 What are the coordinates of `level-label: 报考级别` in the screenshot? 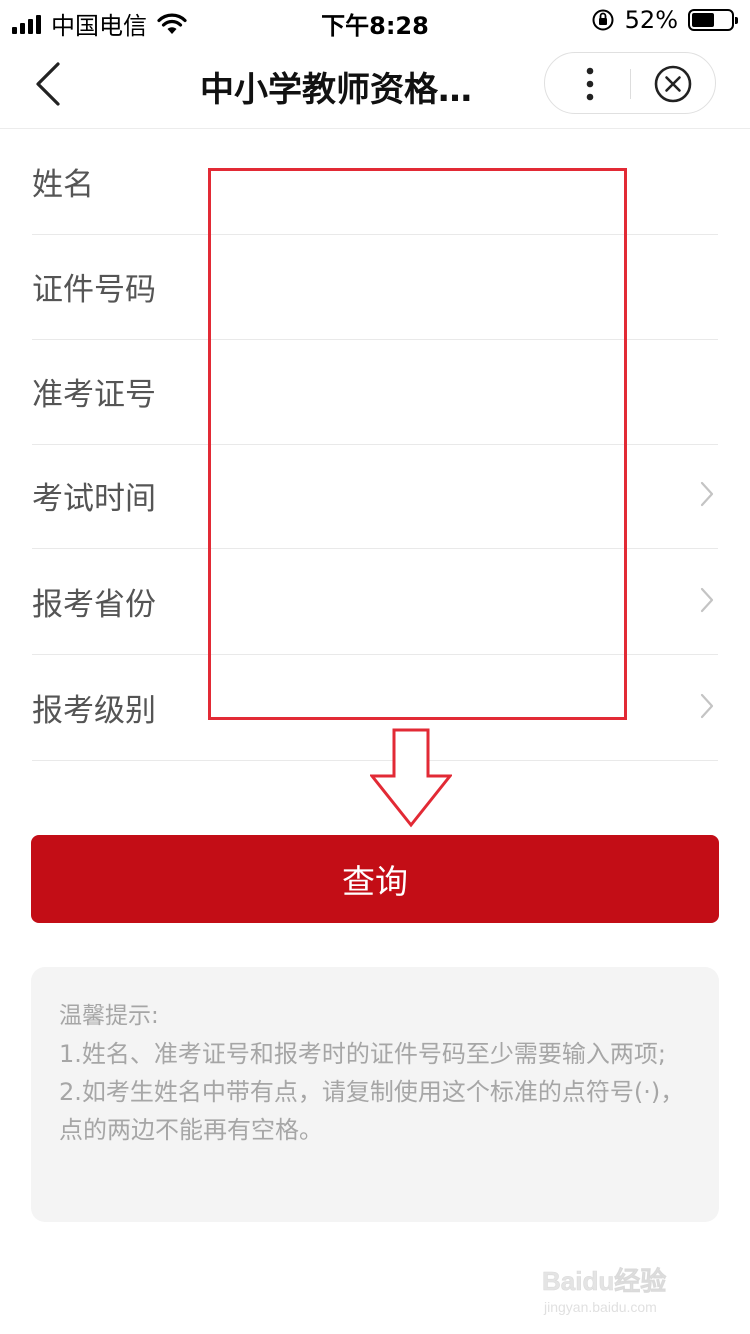 It's located at (94, 711).